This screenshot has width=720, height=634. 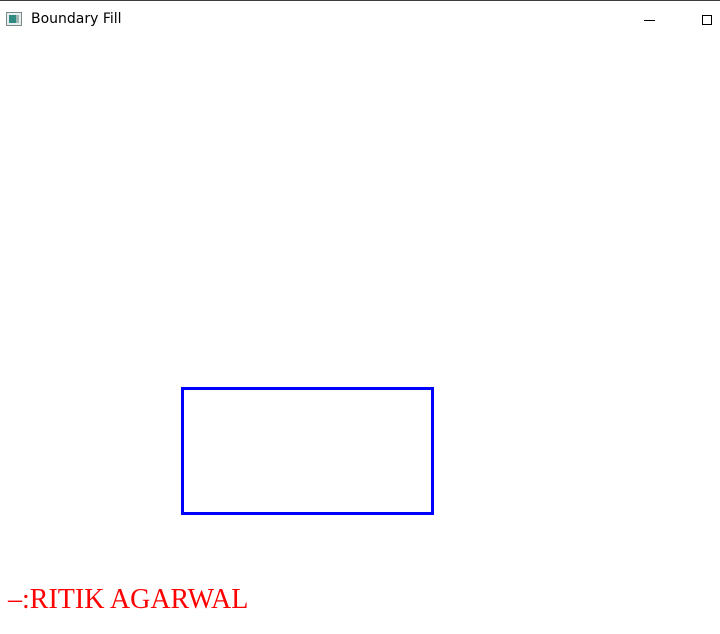 I want to click on app-icon-pane-side, so click(x=17, y=19).